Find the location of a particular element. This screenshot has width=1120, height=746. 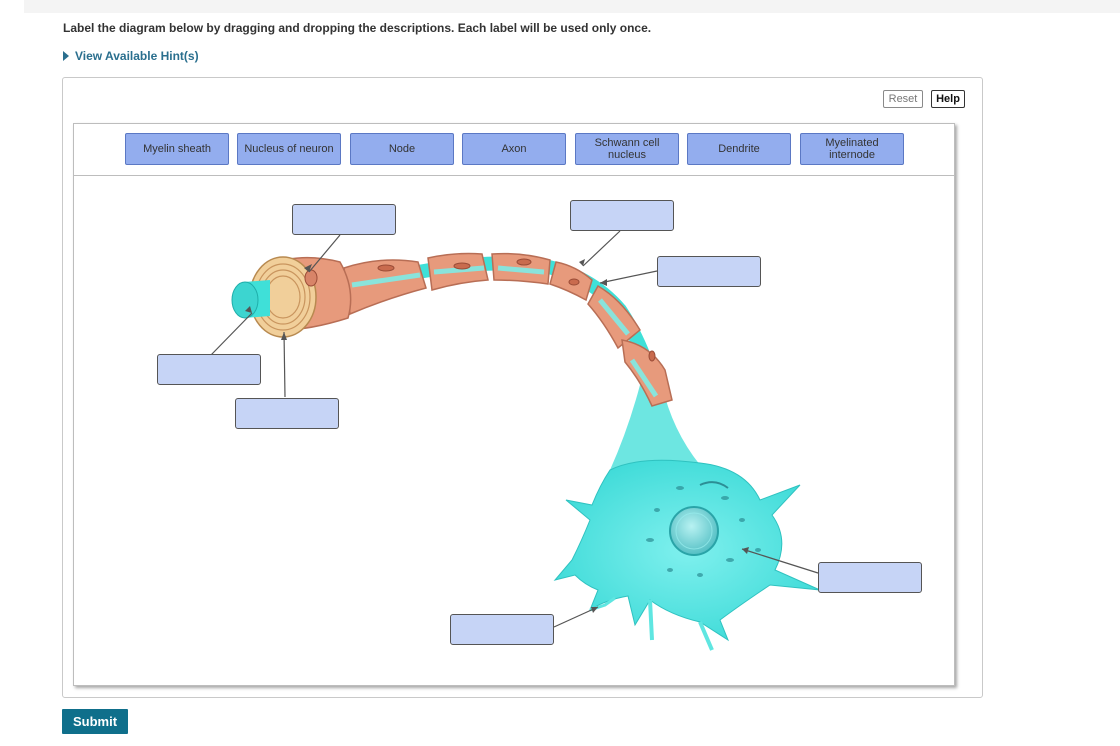

submit-button: Submit is located at coordinates (95, 721).